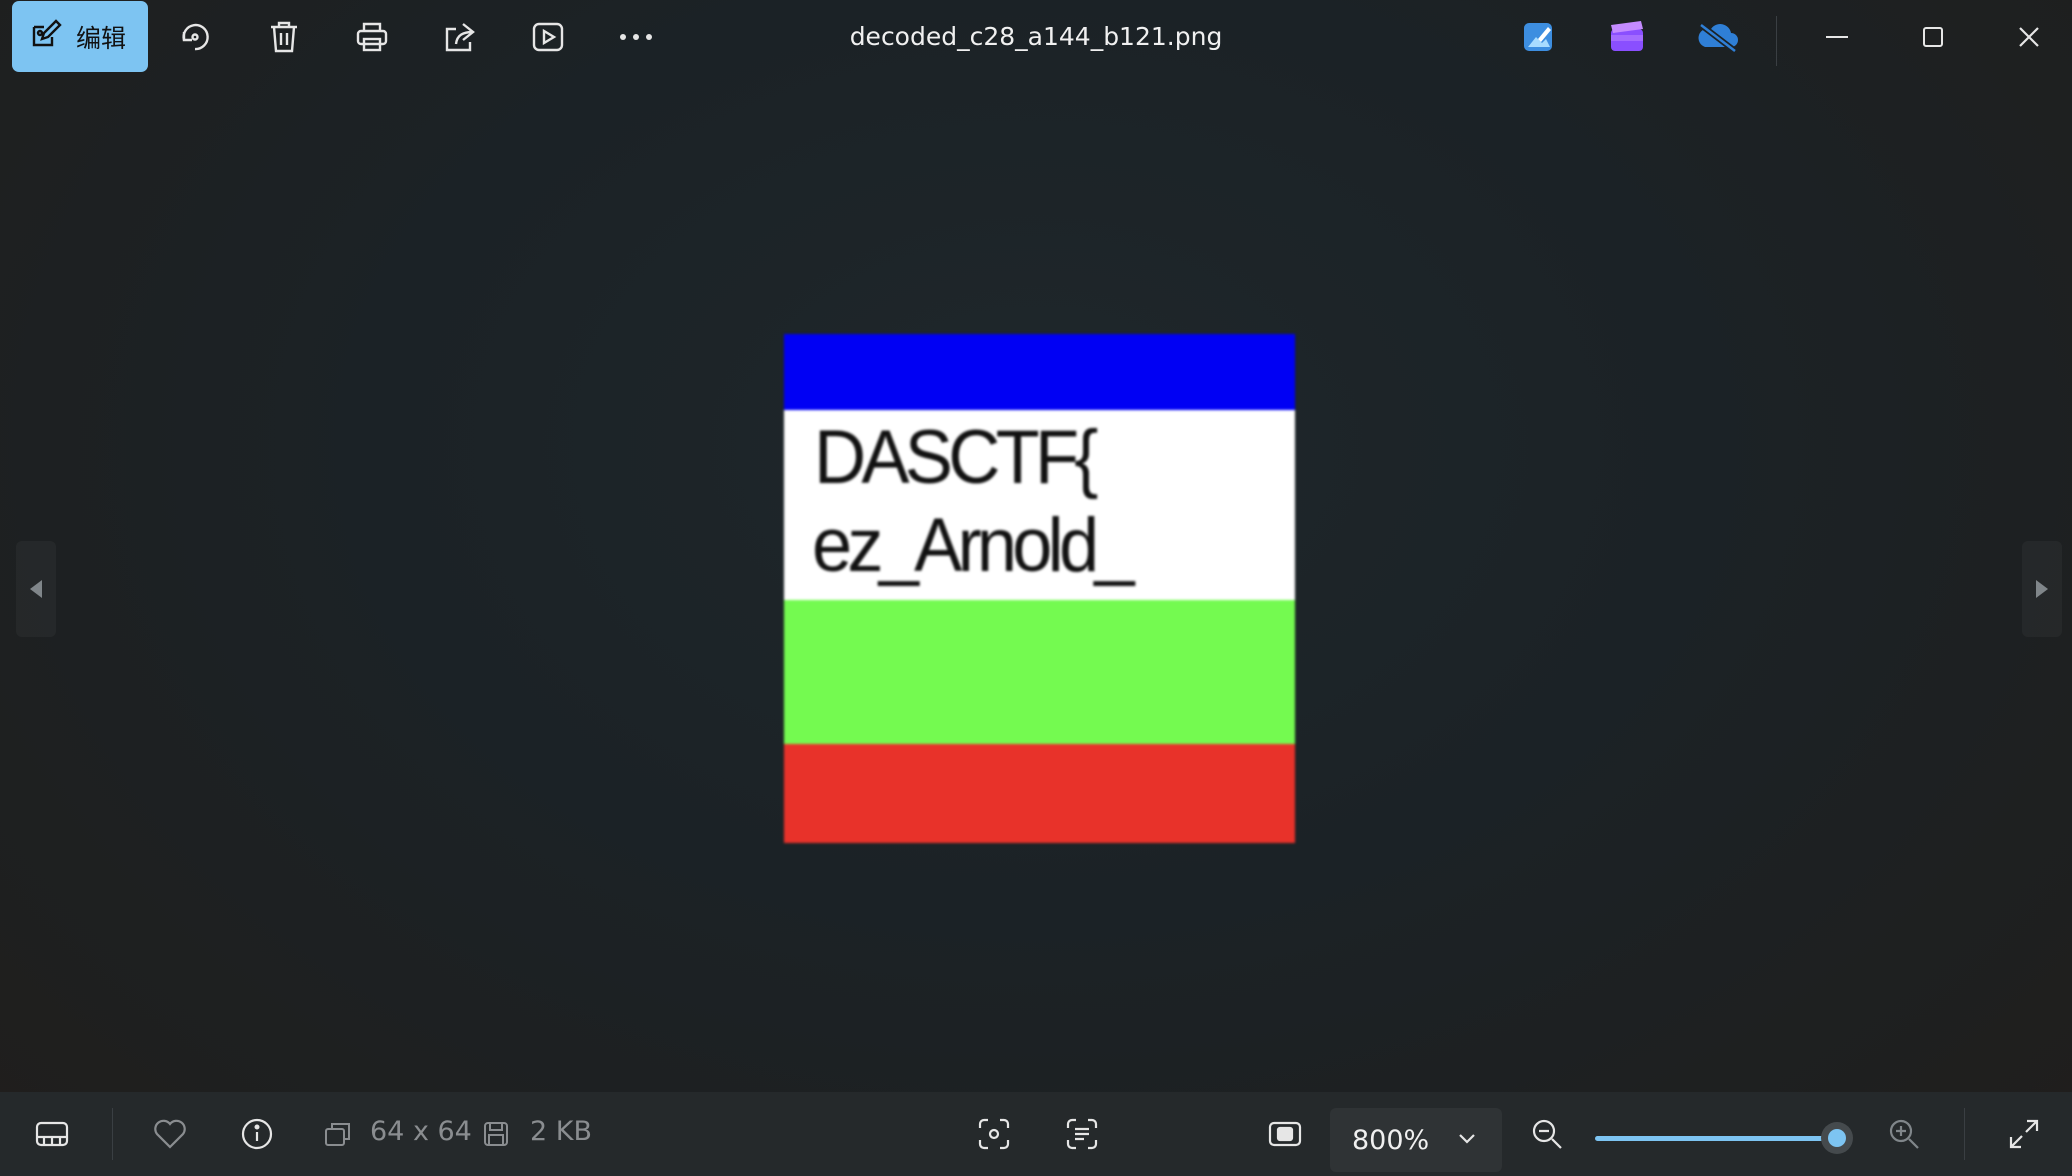  I want to click on minimize-icon, so click(1837, 37).